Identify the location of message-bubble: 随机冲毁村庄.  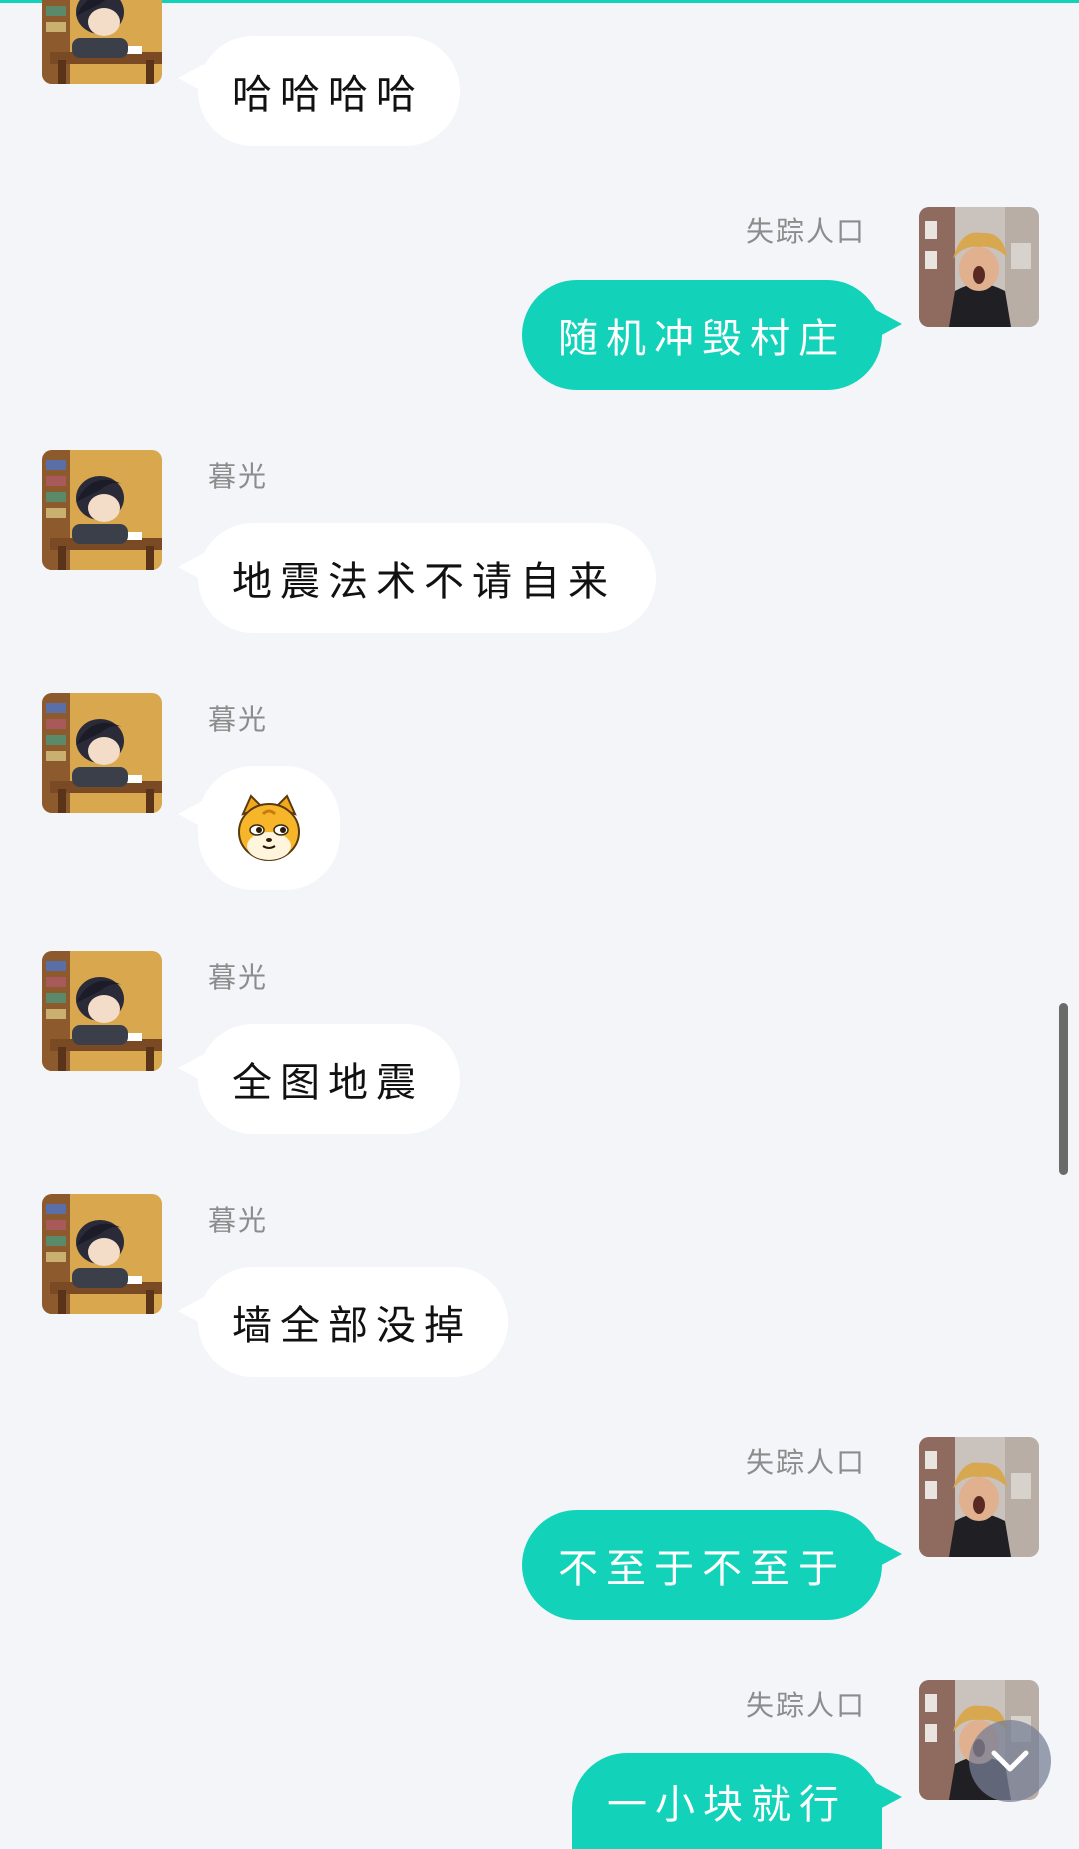
(702, 335).